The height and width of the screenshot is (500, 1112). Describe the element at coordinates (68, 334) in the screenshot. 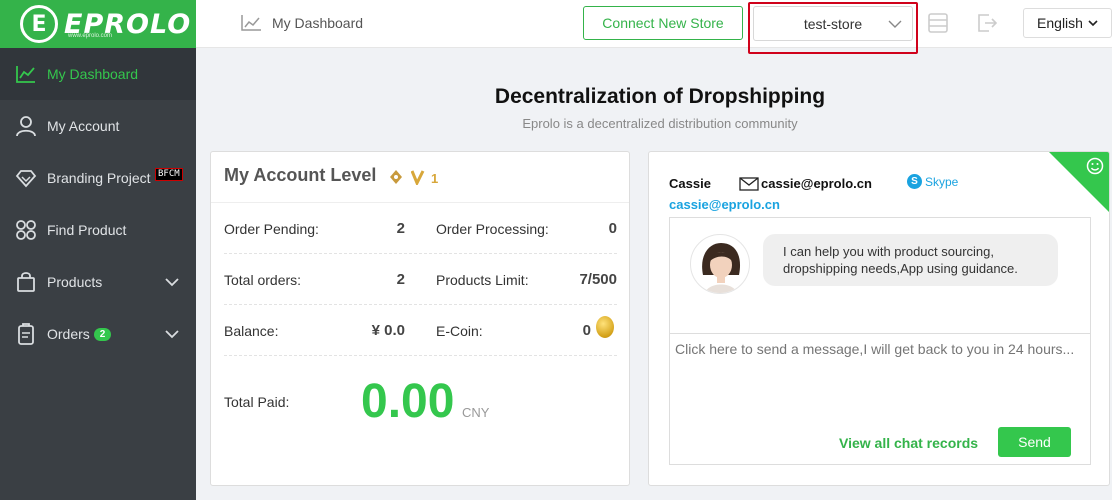

I see `sidebar-item-label: Orders` at that location.